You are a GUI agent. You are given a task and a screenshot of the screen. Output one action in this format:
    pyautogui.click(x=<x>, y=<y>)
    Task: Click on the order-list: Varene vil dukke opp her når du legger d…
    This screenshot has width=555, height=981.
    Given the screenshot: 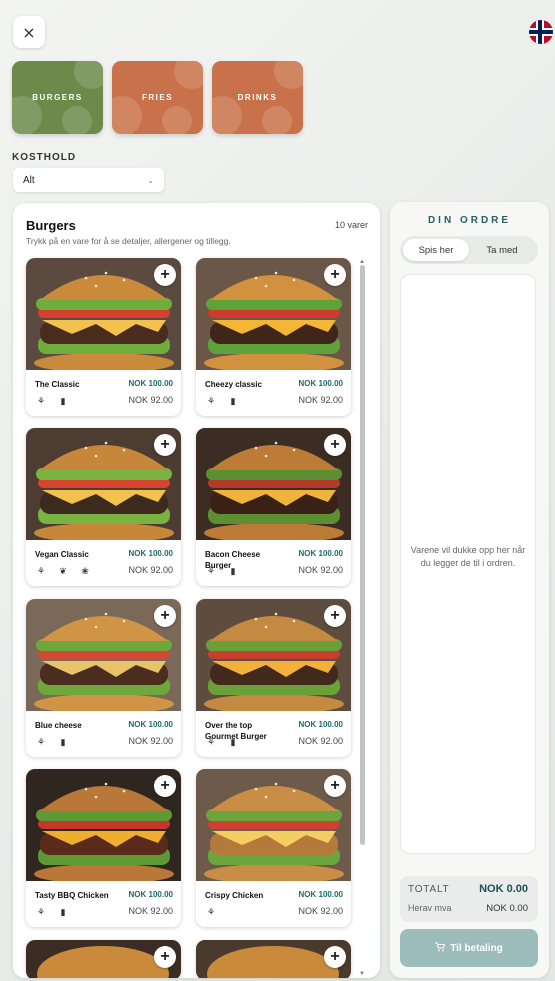 What is the action you would take?
    pyautogui.click(x=468, y=564)
    